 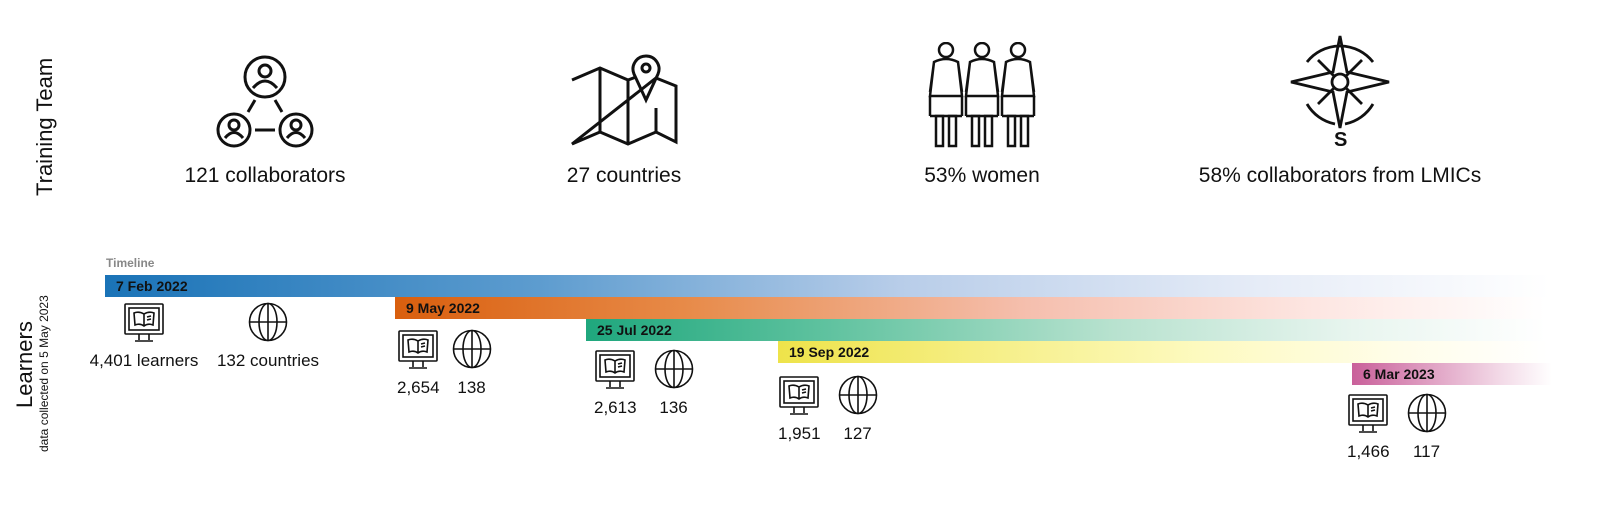 What do you see at coordinates (1452, 374) in the screenshot?
I see `cohort-bar-mar-2023: 6 Mar 2023` at bounding box center [1452, 374].